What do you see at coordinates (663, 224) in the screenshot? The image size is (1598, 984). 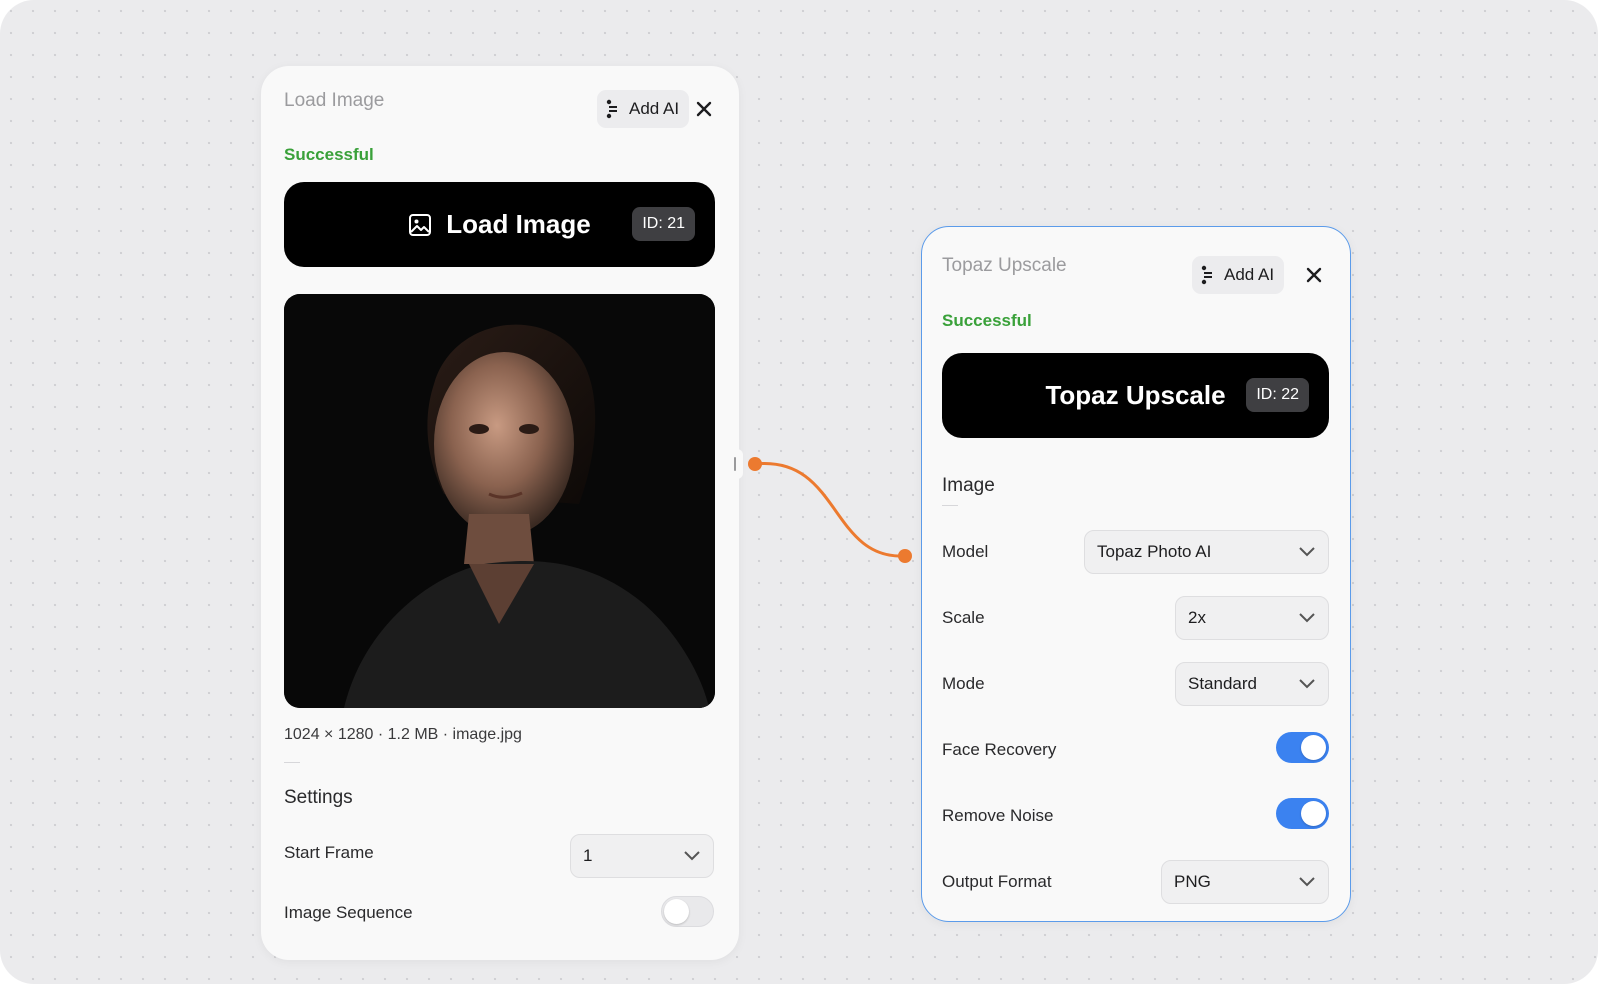 I see `node-id-badge: ID: 21` at bounding box center [663, 224].